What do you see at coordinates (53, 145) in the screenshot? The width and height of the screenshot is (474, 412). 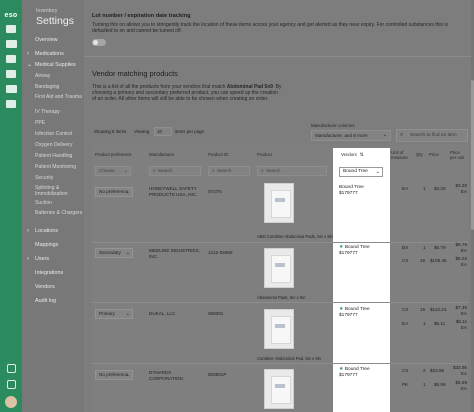 I see `sidebar-subitem-oxygen-delivery: Oxygen Delivery` at bounding box center [53, 145].